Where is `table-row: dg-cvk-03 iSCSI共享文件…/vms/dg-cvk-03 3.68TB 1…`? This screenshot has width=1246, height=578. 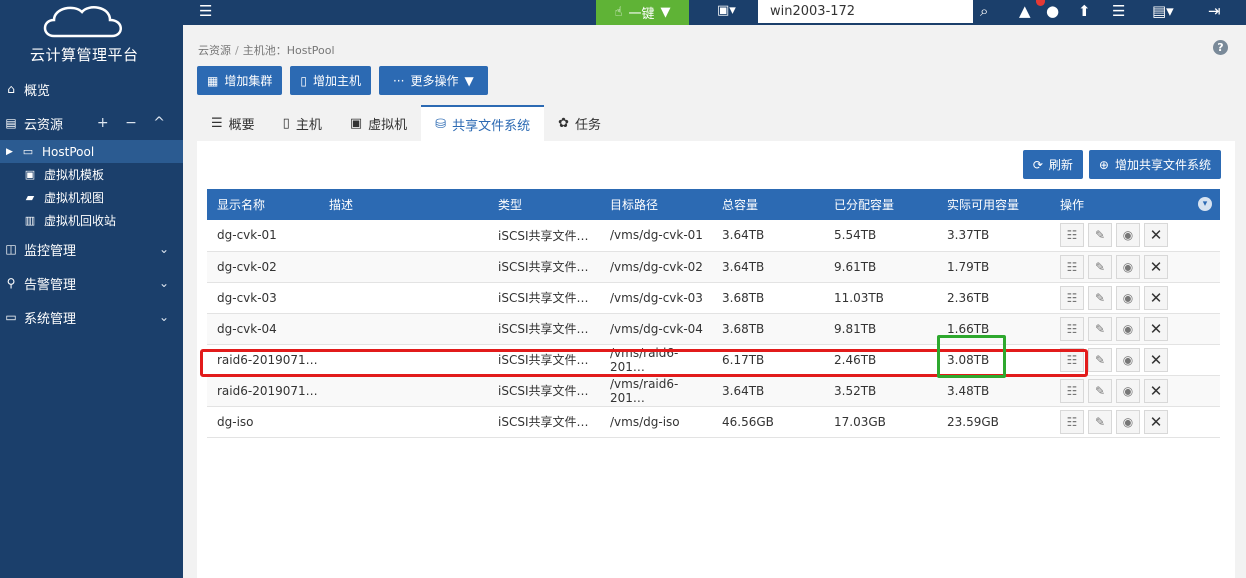 table-row: dg-cvk-03 iSCSI共享文件…/vms/dg-cvk-03 3.68TB 1… is located at coordinates (713, 298).